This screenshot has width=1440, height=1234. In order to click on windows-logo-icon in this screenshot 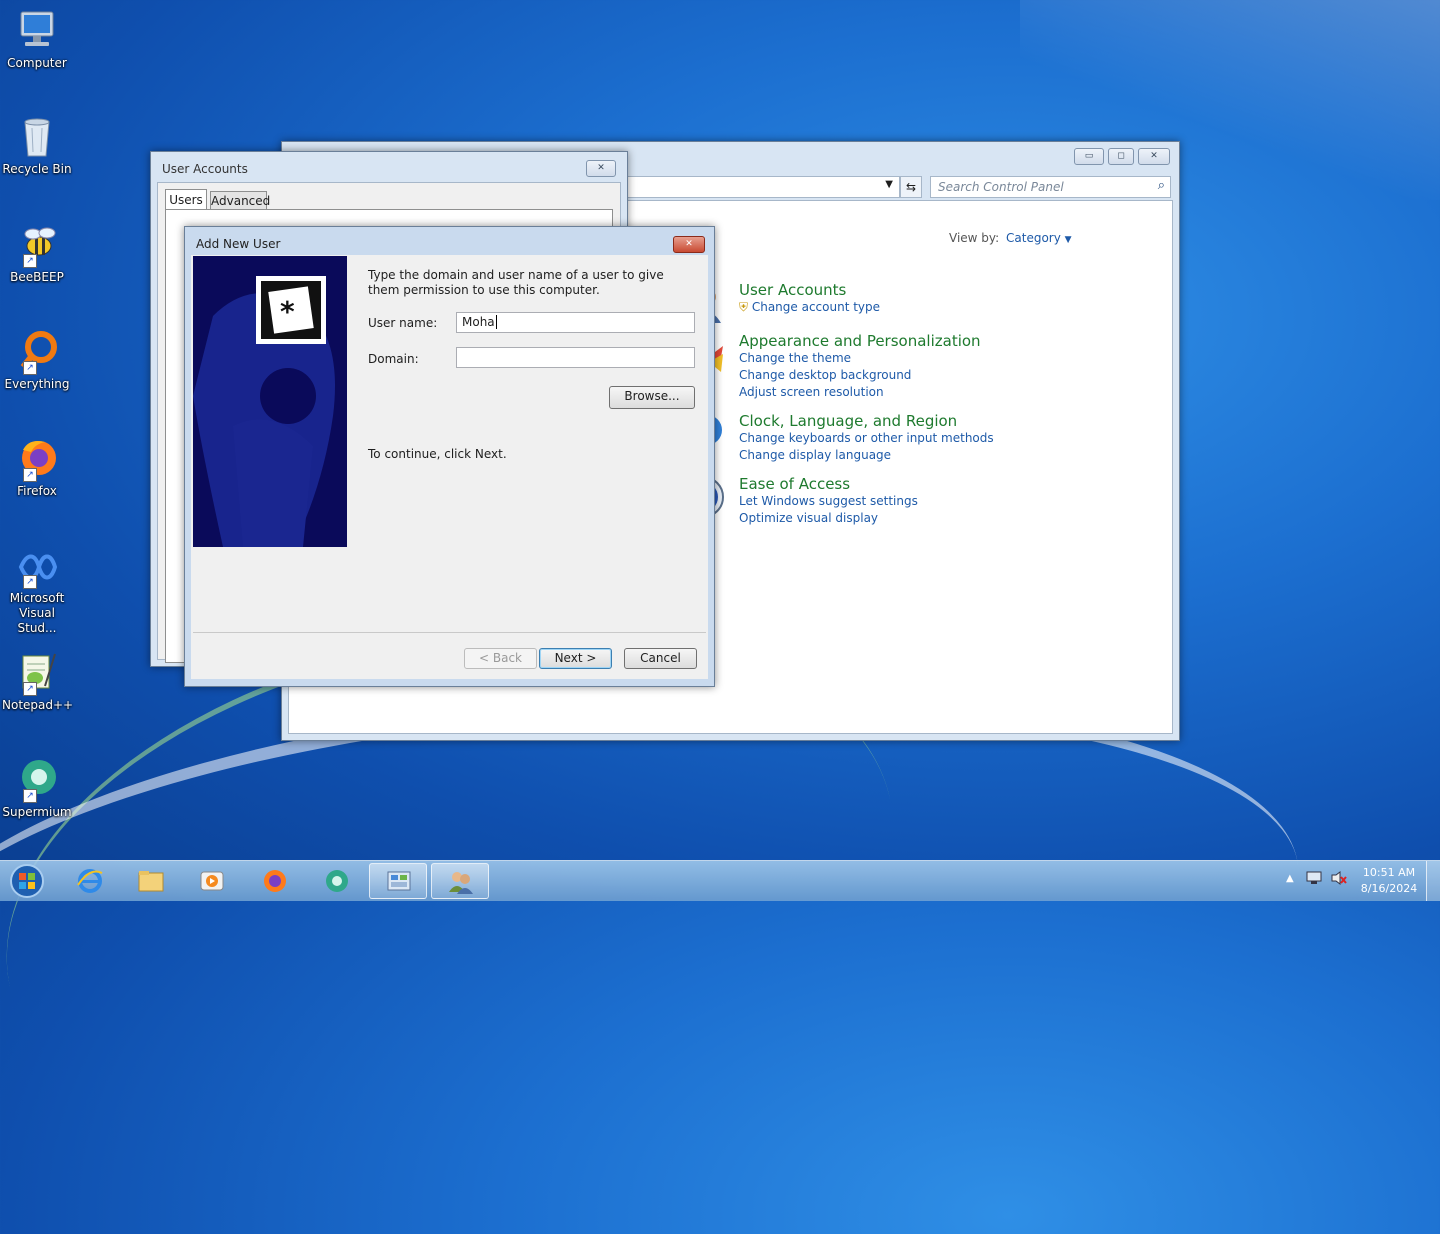, I will do `click(27, 881)`.